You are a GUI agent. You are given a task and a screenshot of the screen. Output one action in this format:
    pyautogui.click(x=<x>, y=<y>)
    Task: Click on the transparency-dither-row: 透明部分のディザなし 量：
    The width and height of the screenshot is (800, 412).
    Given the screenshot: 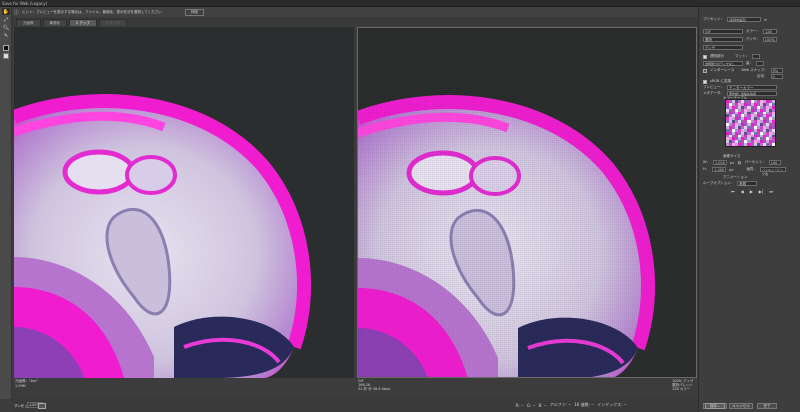 What is the action you would take?
    pyautogui.click(x=733, y=63)
    